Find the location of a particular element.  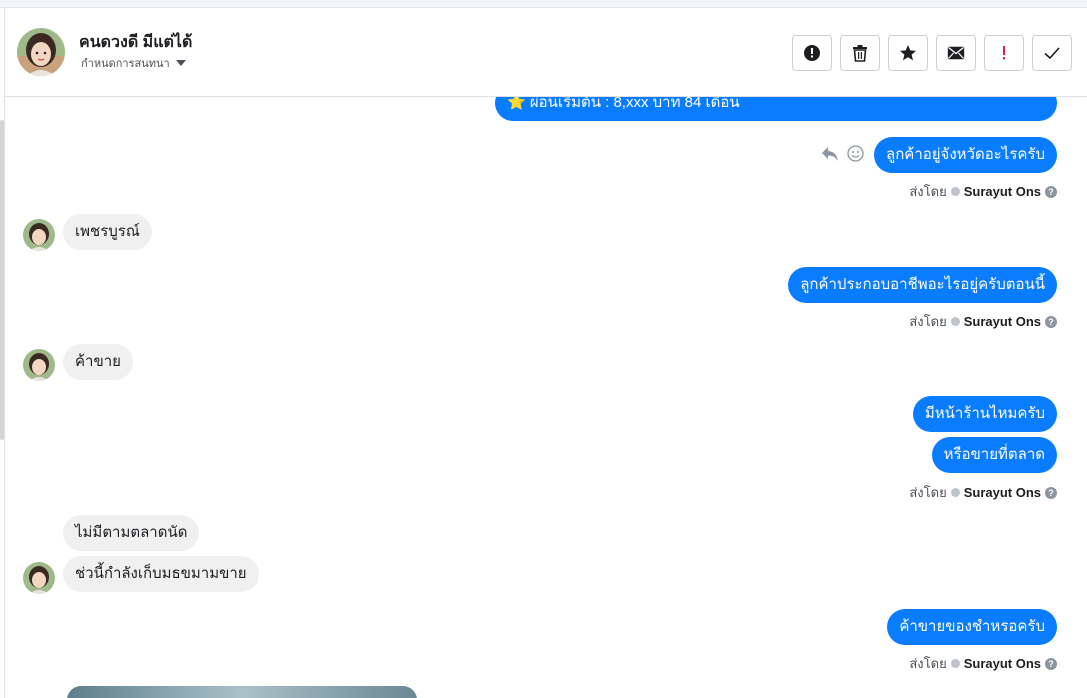

assign-conversation-dropdown: กำหนดการสนทนา is located at coordinates (133, 63).